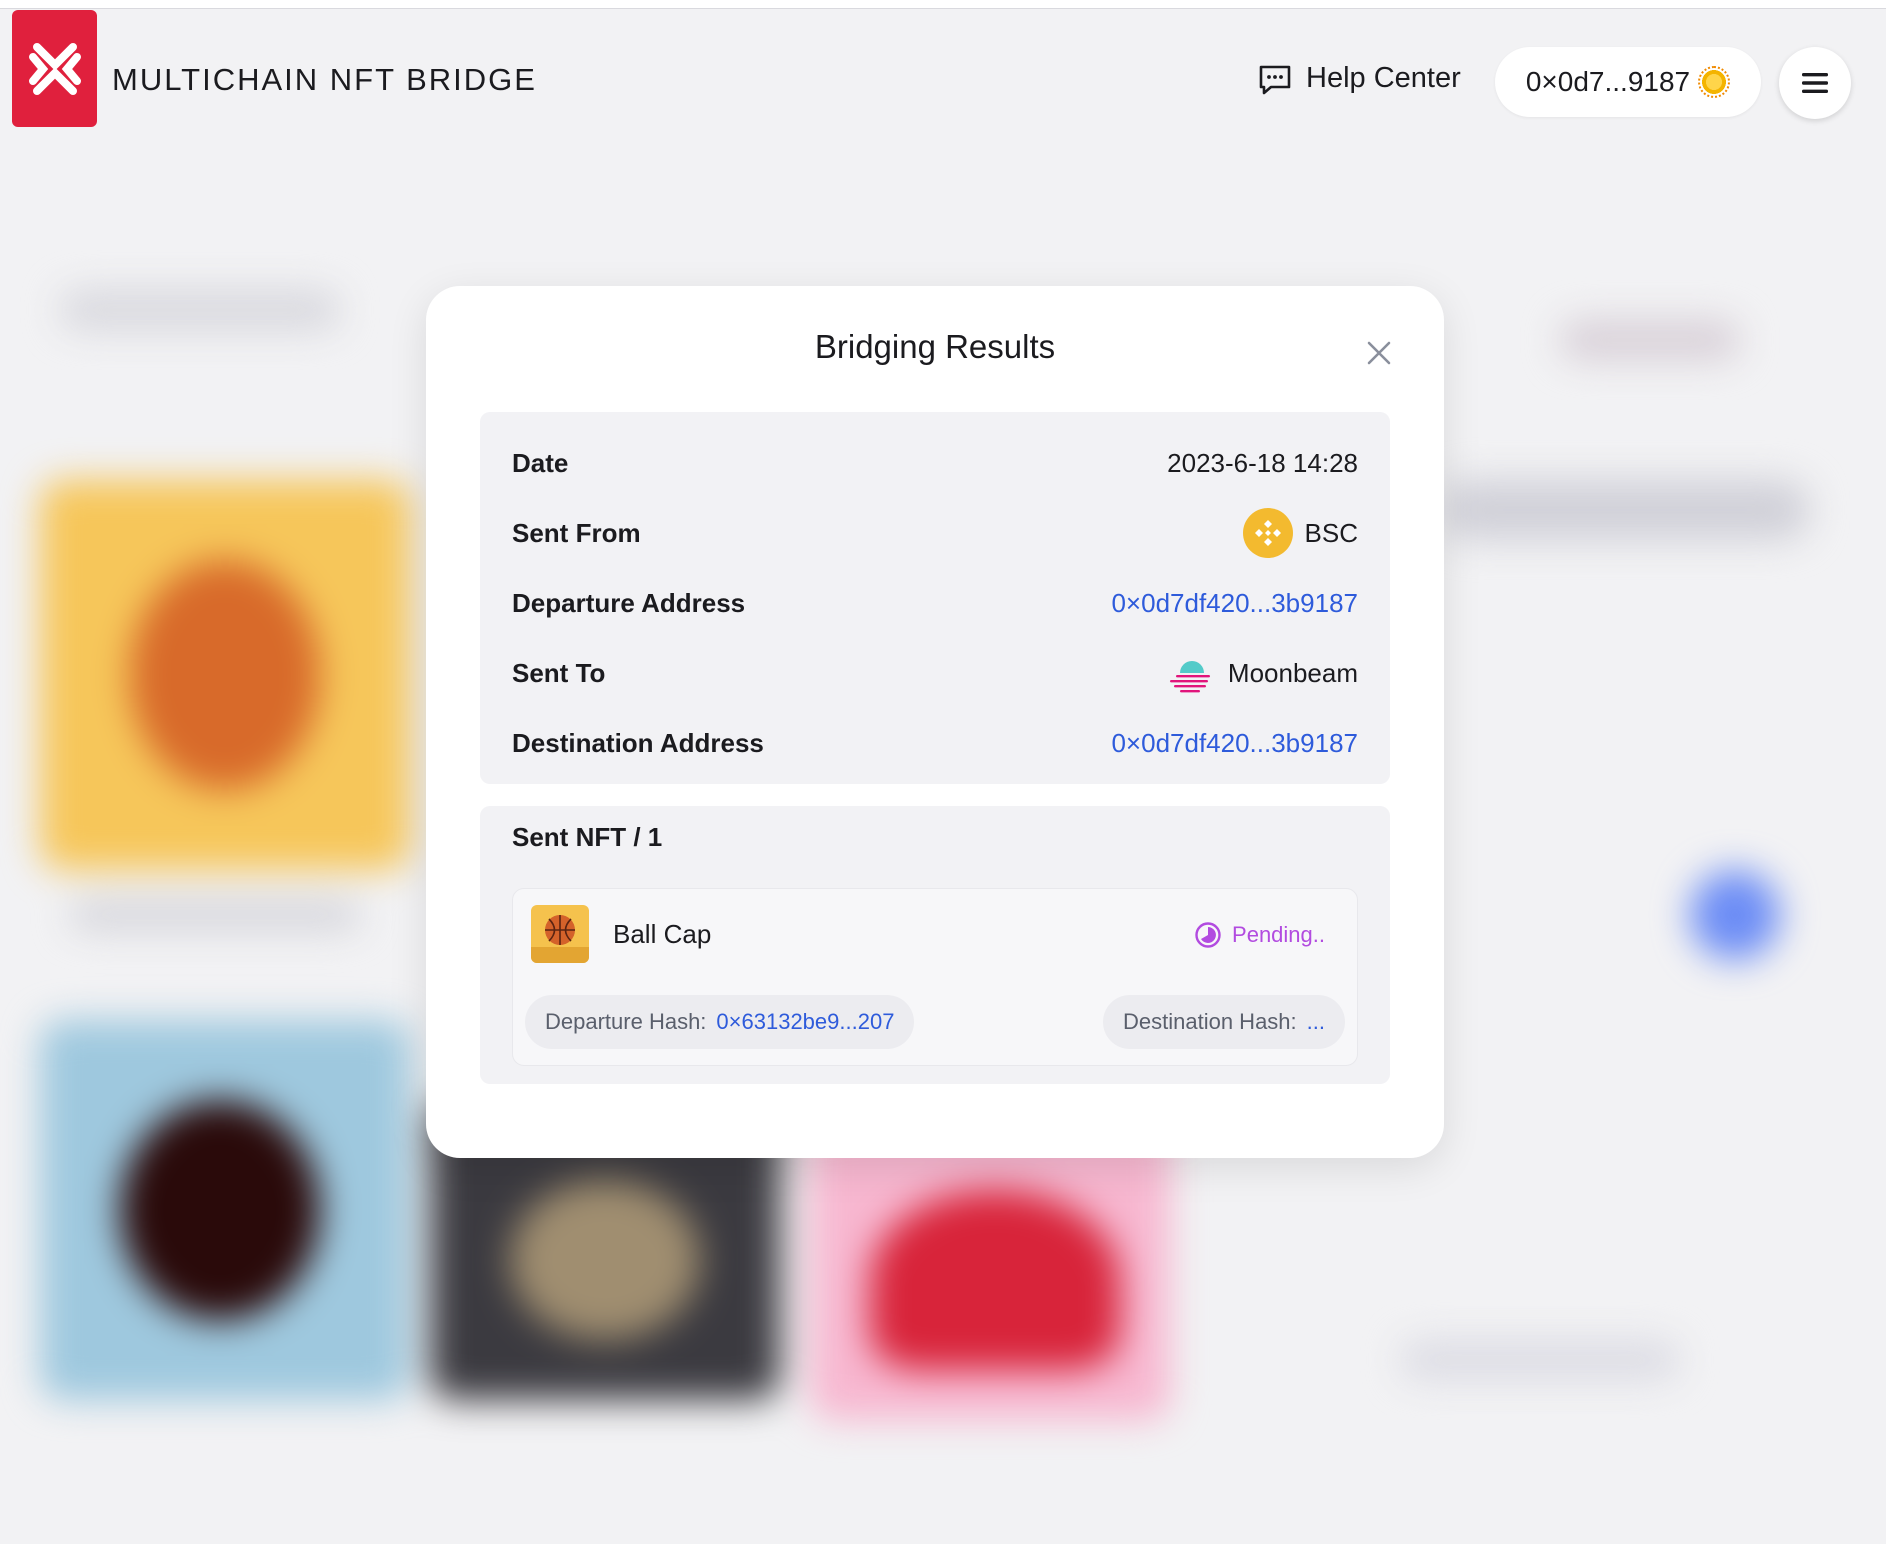 This screenshot has height=1544, width=1886. What do you see at coordinates (1262, 462) in the screenshot?
I see `date-value: 2023-6-18 14:28` at bounding box center [1262, 462].